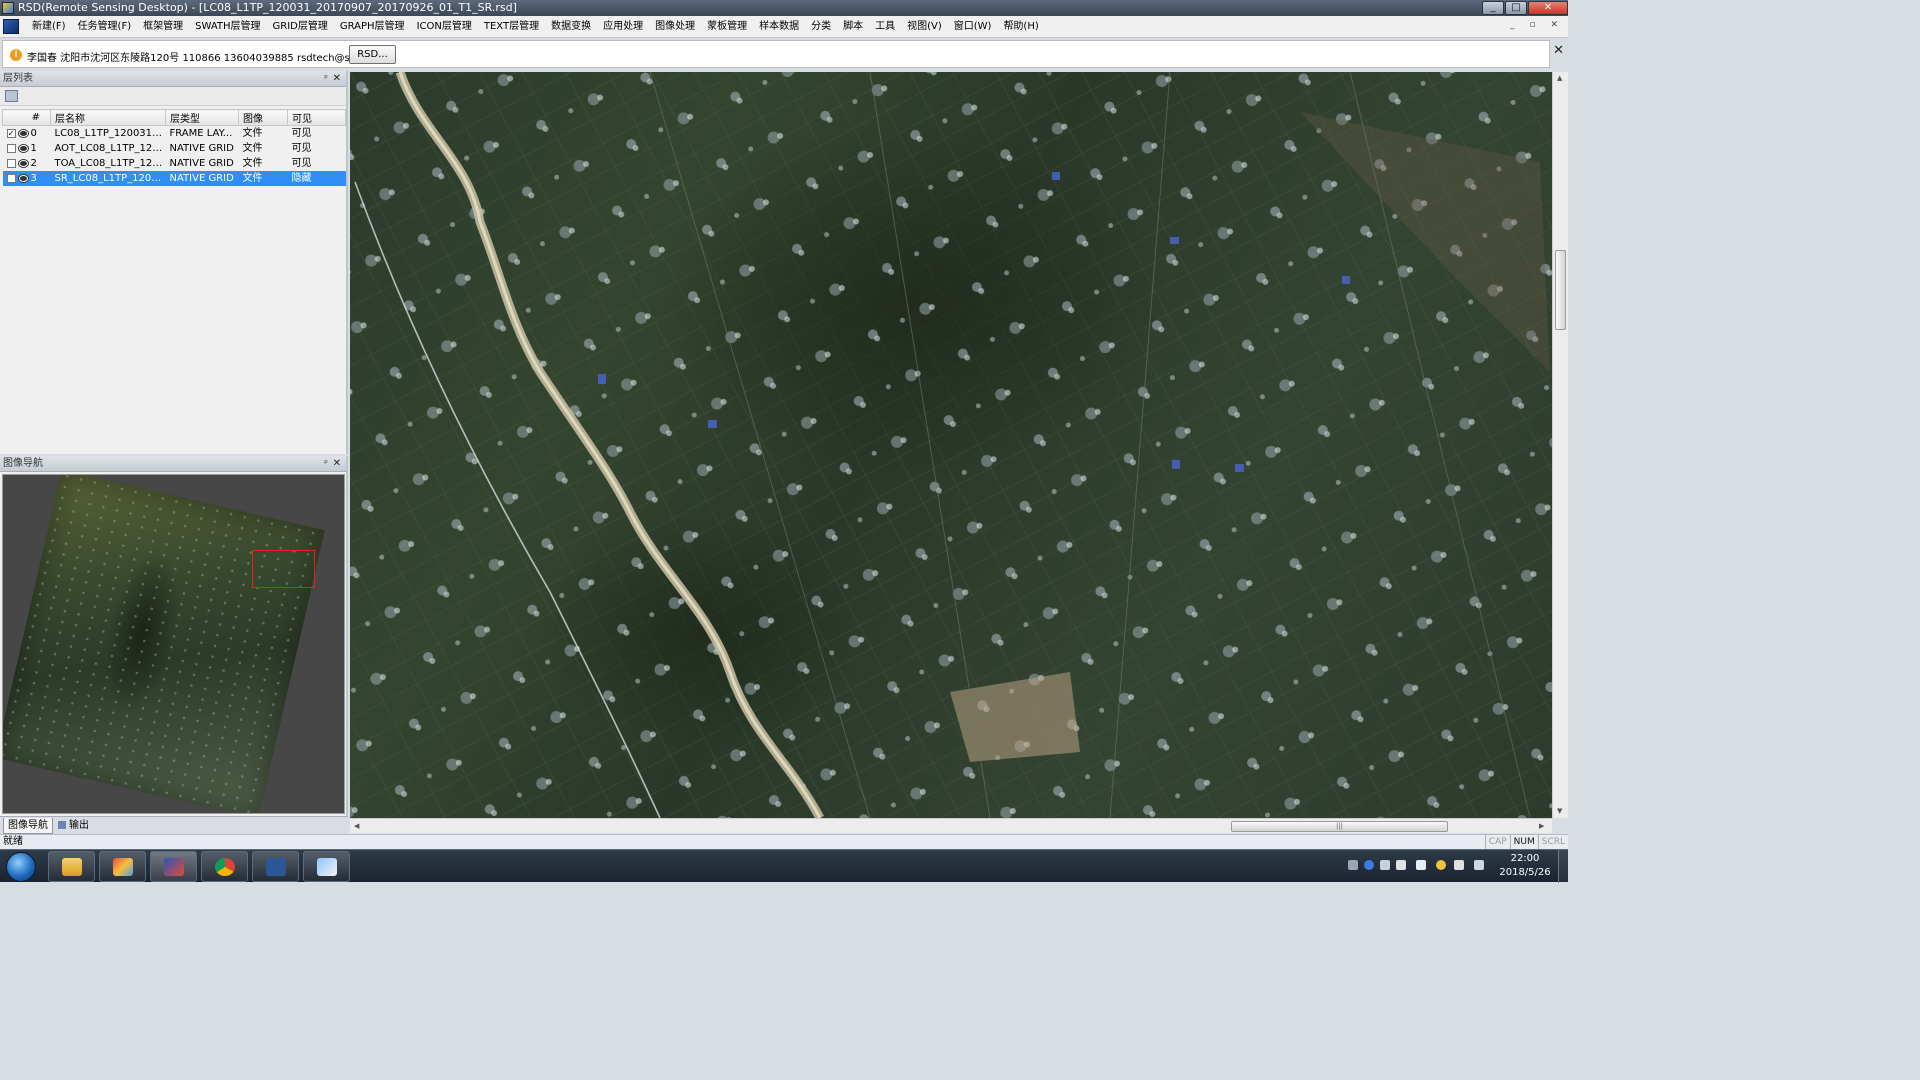  Describe the element at coordinates (951, 825) in the screenshot. I see `horizontal-scrollbar: ◀ ||| ▶` at that location.